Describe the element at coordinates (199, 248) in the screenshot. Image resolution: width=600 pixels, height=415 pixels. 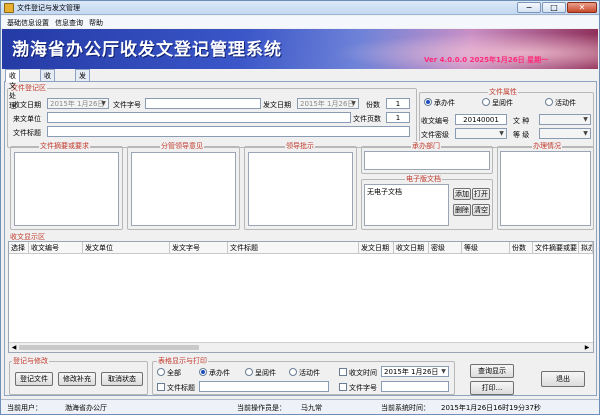
I see `col-doc-no: 发文字号` at that location.